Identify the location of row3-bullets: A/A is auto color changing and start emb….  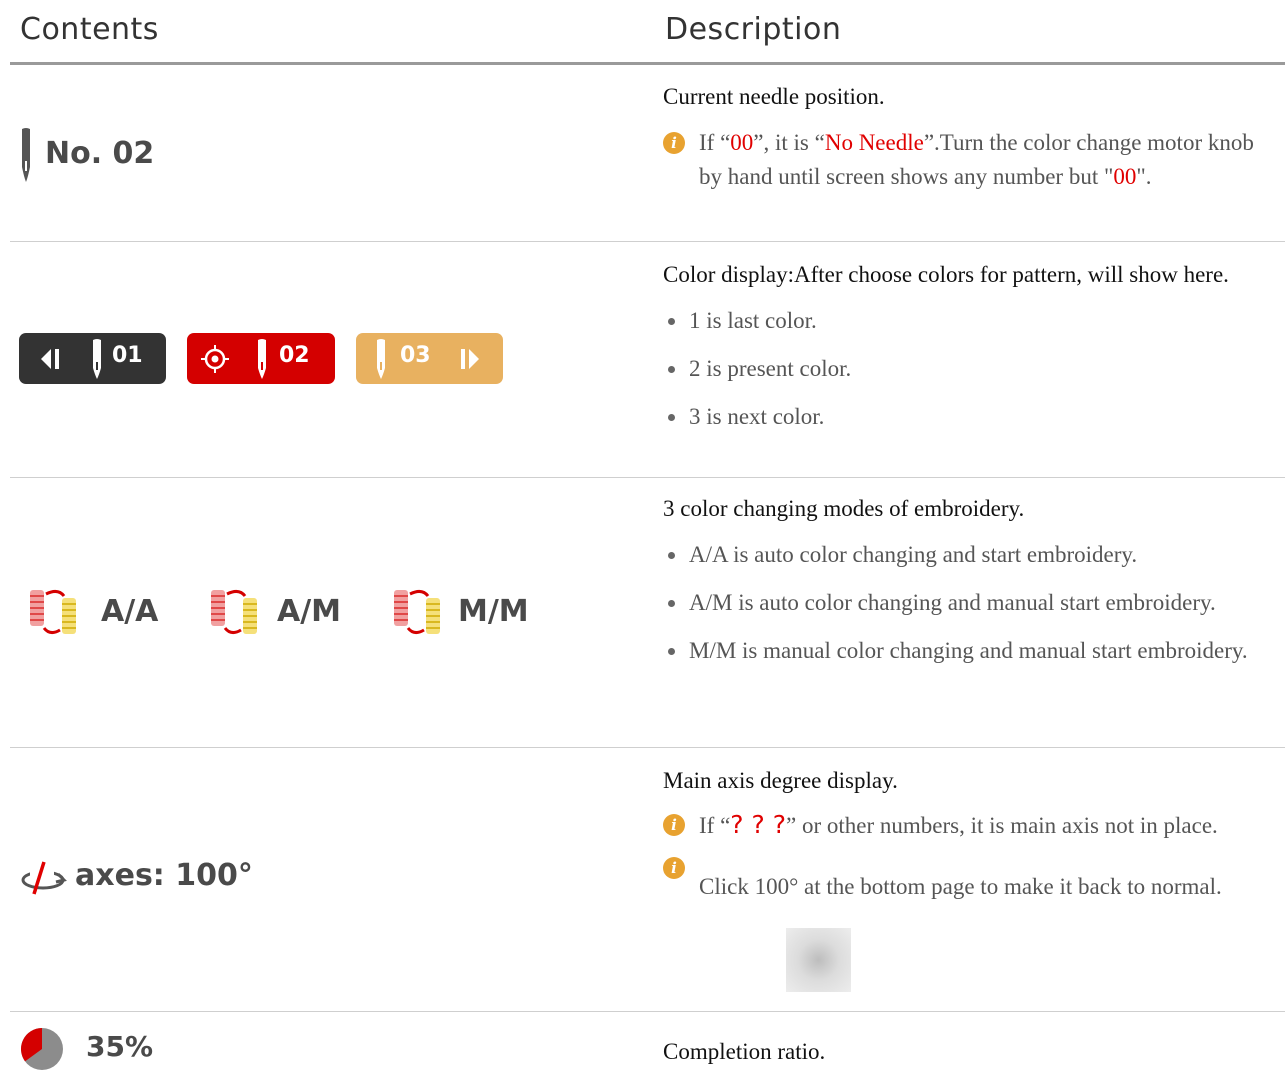
(970, 603).